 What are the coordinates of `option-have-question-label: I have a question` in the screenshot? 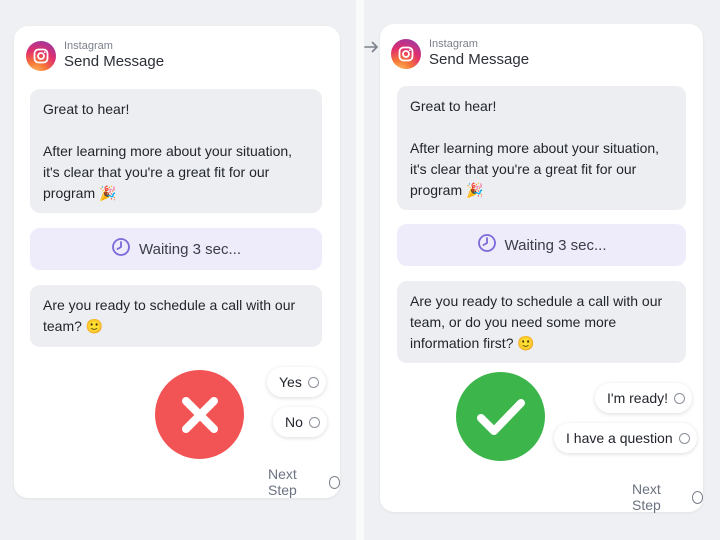 It's located at (619, 438).